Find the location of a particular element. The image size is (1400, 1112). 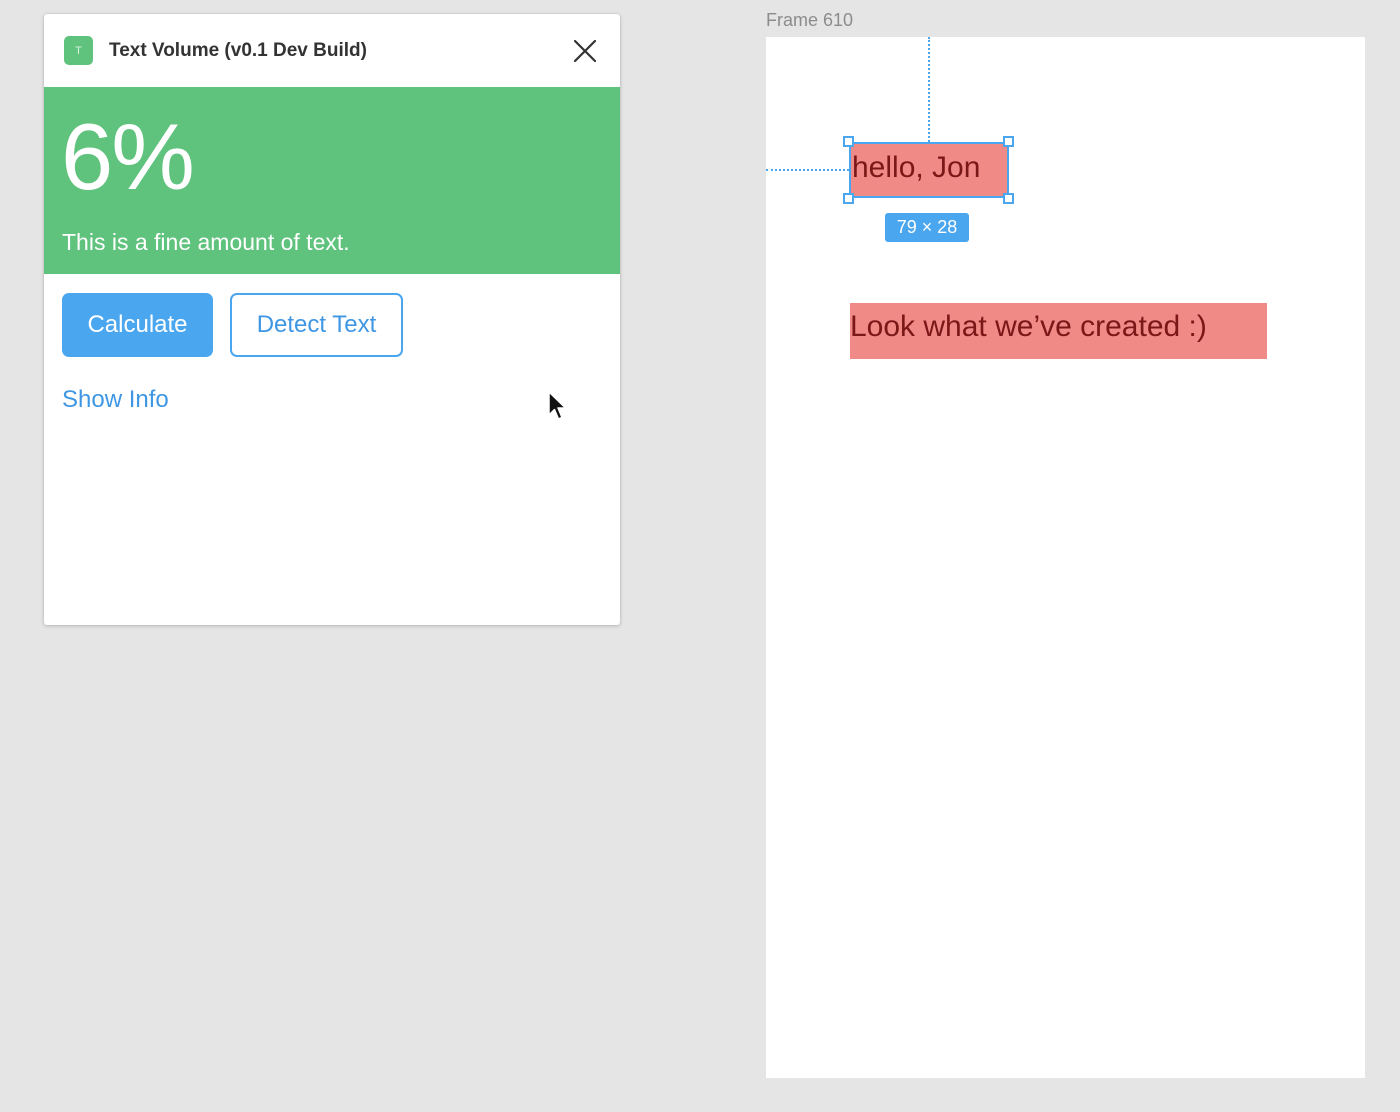

detect-text-button: Detect Text is located at coordinates (316, 325).